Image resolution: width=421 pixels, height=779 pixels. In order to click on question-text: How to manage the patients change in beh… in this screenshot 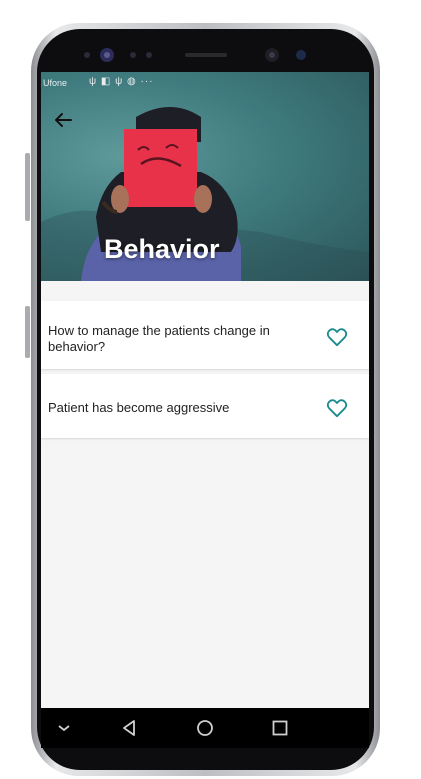, I will do `click(159, 338)`.